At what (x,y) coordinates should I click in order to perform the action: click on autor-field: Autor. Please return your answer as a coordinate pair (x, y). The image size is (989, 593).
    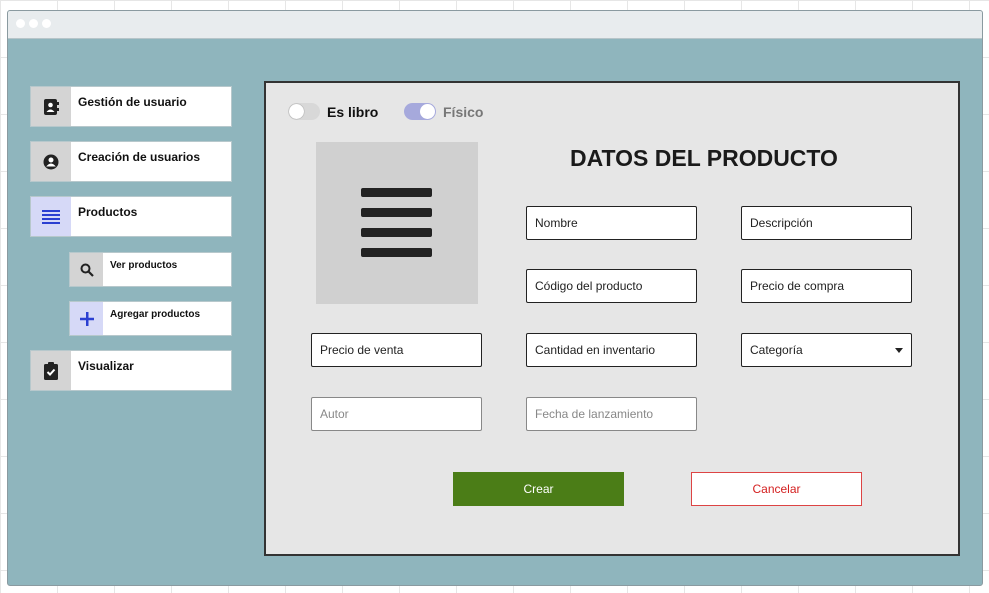
    Looking at the image, I should click on (396, 414).